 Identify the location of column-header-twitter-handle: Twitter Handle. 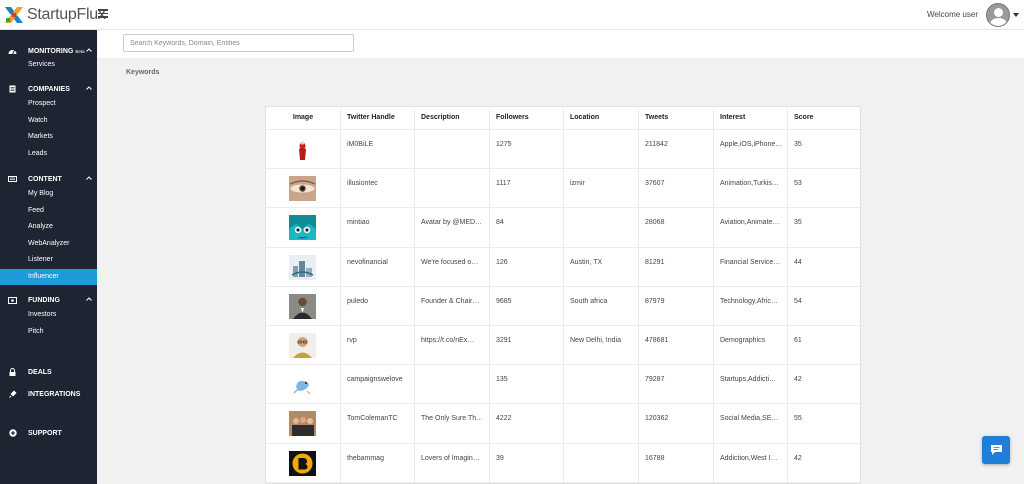
(378, 118).